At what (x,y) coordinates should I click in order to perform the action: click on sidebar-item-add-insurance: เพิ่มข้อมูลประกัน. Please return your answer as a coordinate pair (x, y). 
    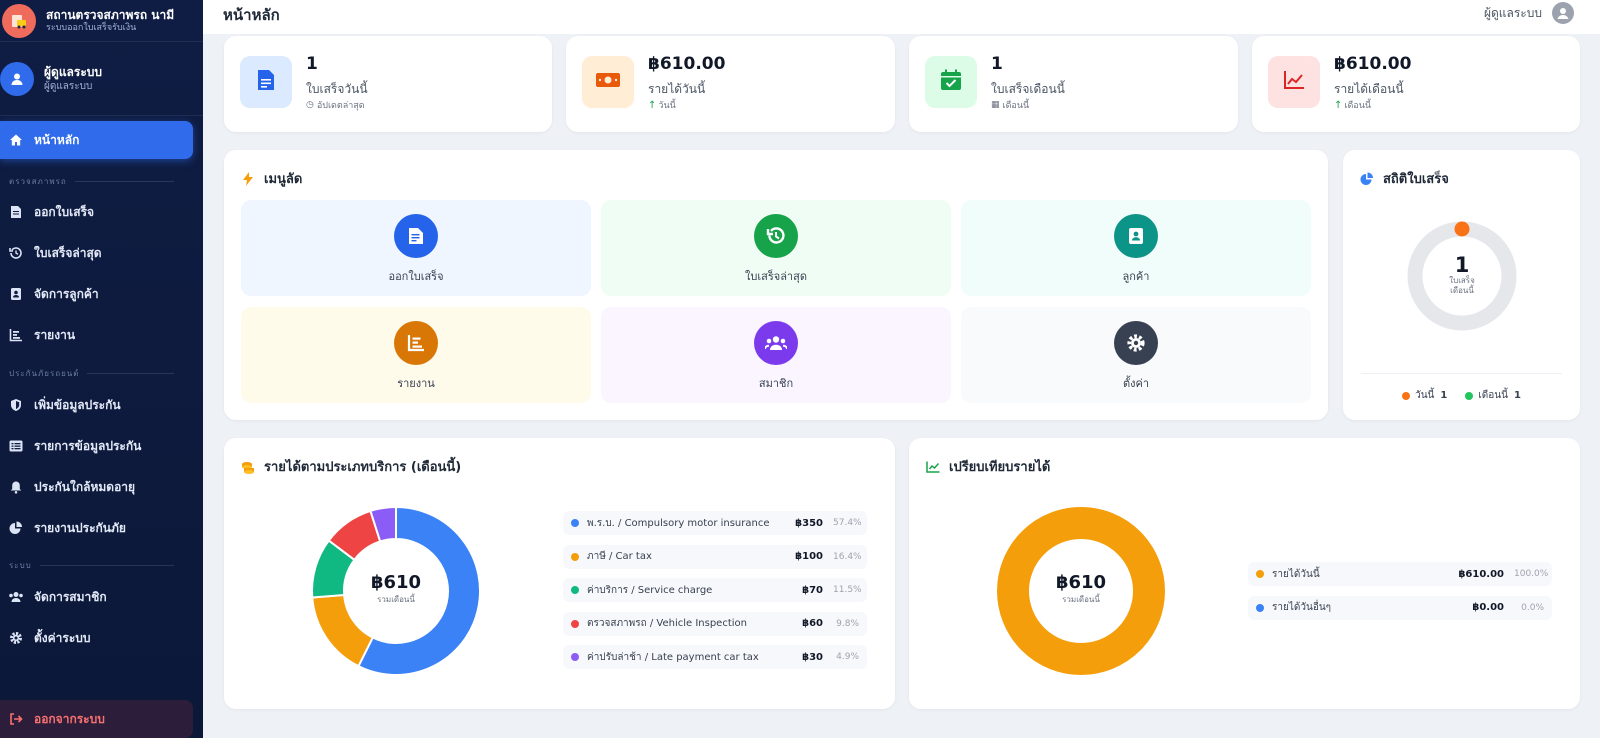
    Looking at the image, I should click on (96, 405).